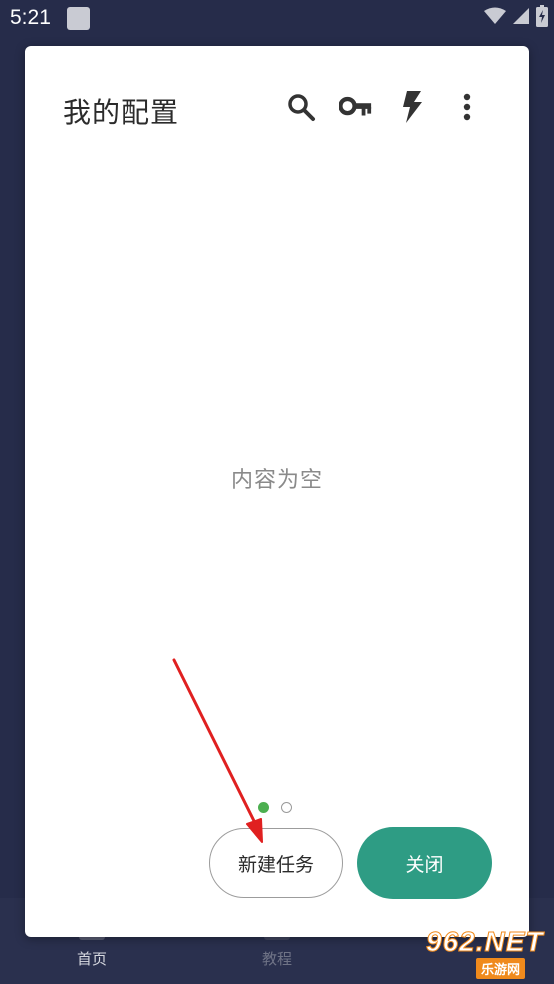 The width and height of the screenshot is (554, 984). What do you see at coordinates (542, 18) in the screenshot?
I see `battery-charging-icon` at bounding box center [542, 18].